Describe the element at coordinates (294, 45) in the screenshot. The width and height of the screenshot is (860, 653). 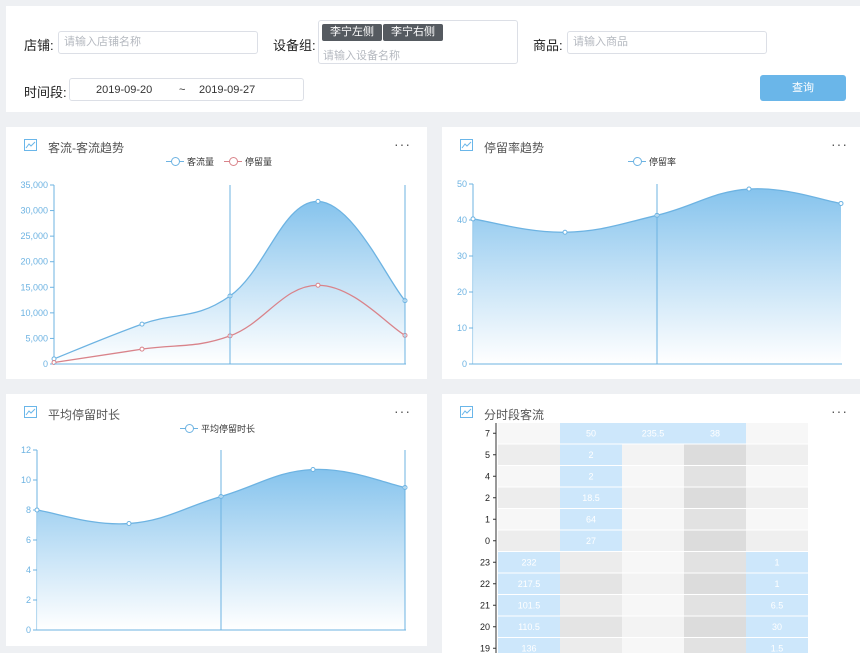
I see `device-group-label: 设备组:` at that location.